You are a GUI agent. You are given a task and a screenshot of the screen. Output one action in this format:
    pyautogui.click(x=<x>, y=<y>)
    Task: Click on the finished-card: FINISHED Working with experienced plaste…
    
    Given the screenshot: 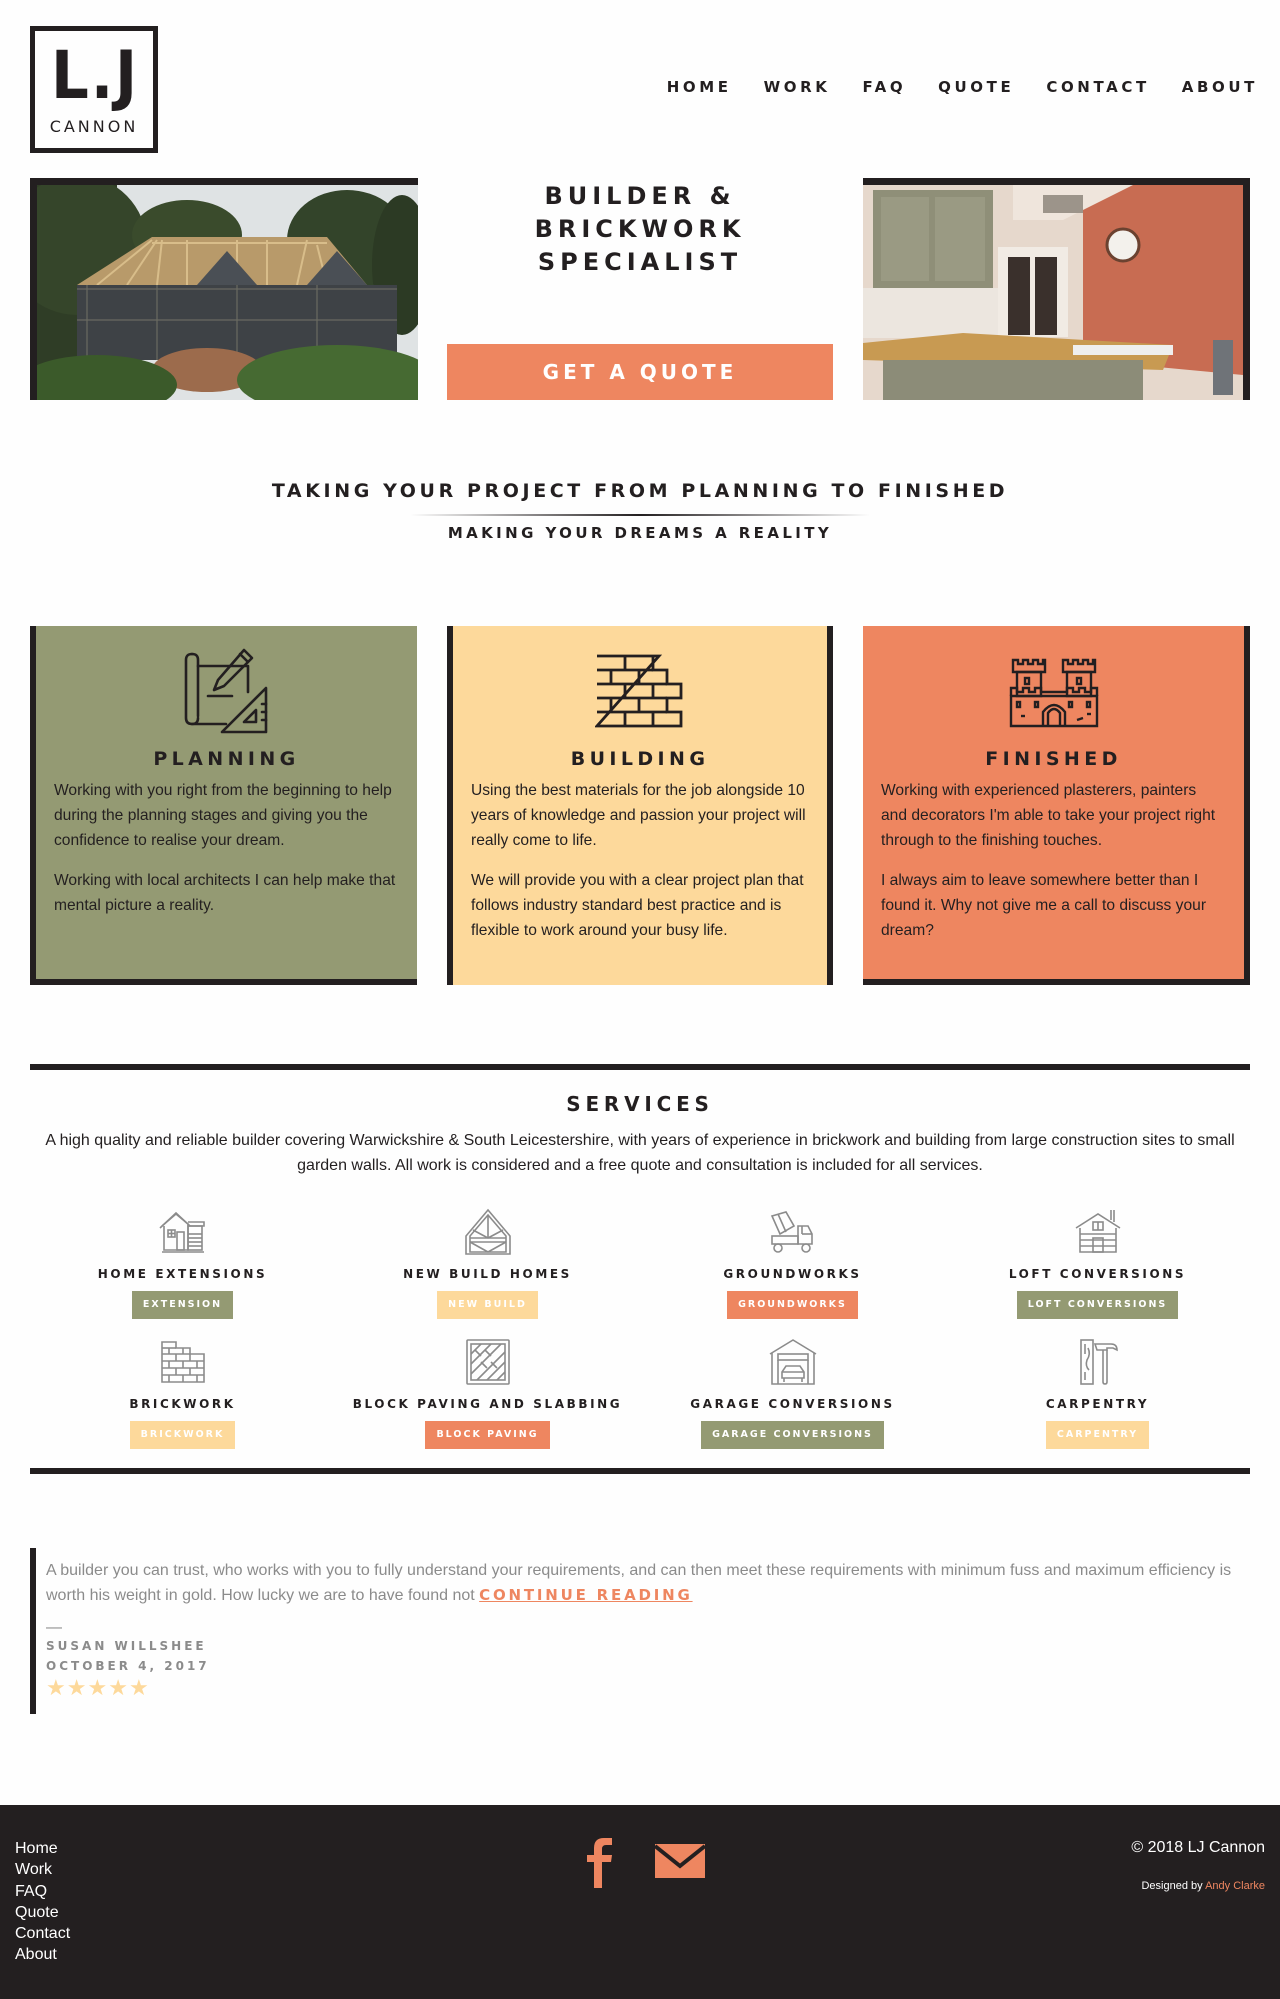 What is the action you would take?
    pyautogui.click(x=1056, y=805)
    